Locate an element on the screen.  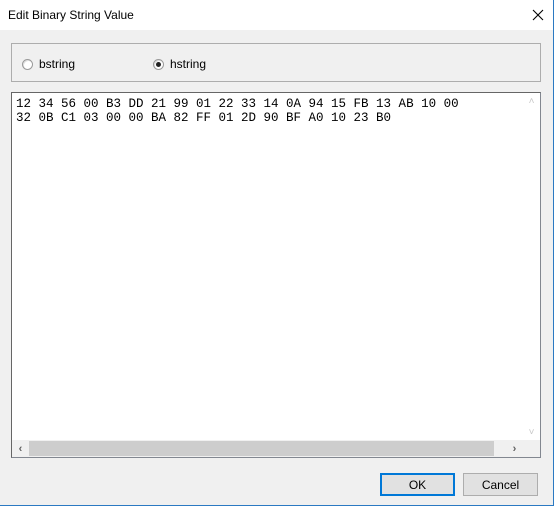
horizontal-scrollbar: ‹ › is located at coordinates (267, 448).